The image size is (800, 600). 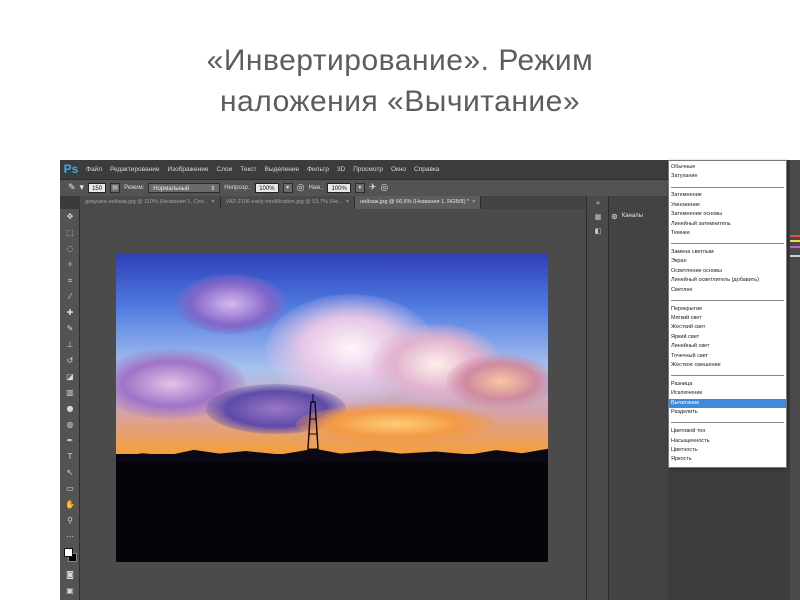 I want to click on photo-sunset-glow, so click(x=396, y=424).